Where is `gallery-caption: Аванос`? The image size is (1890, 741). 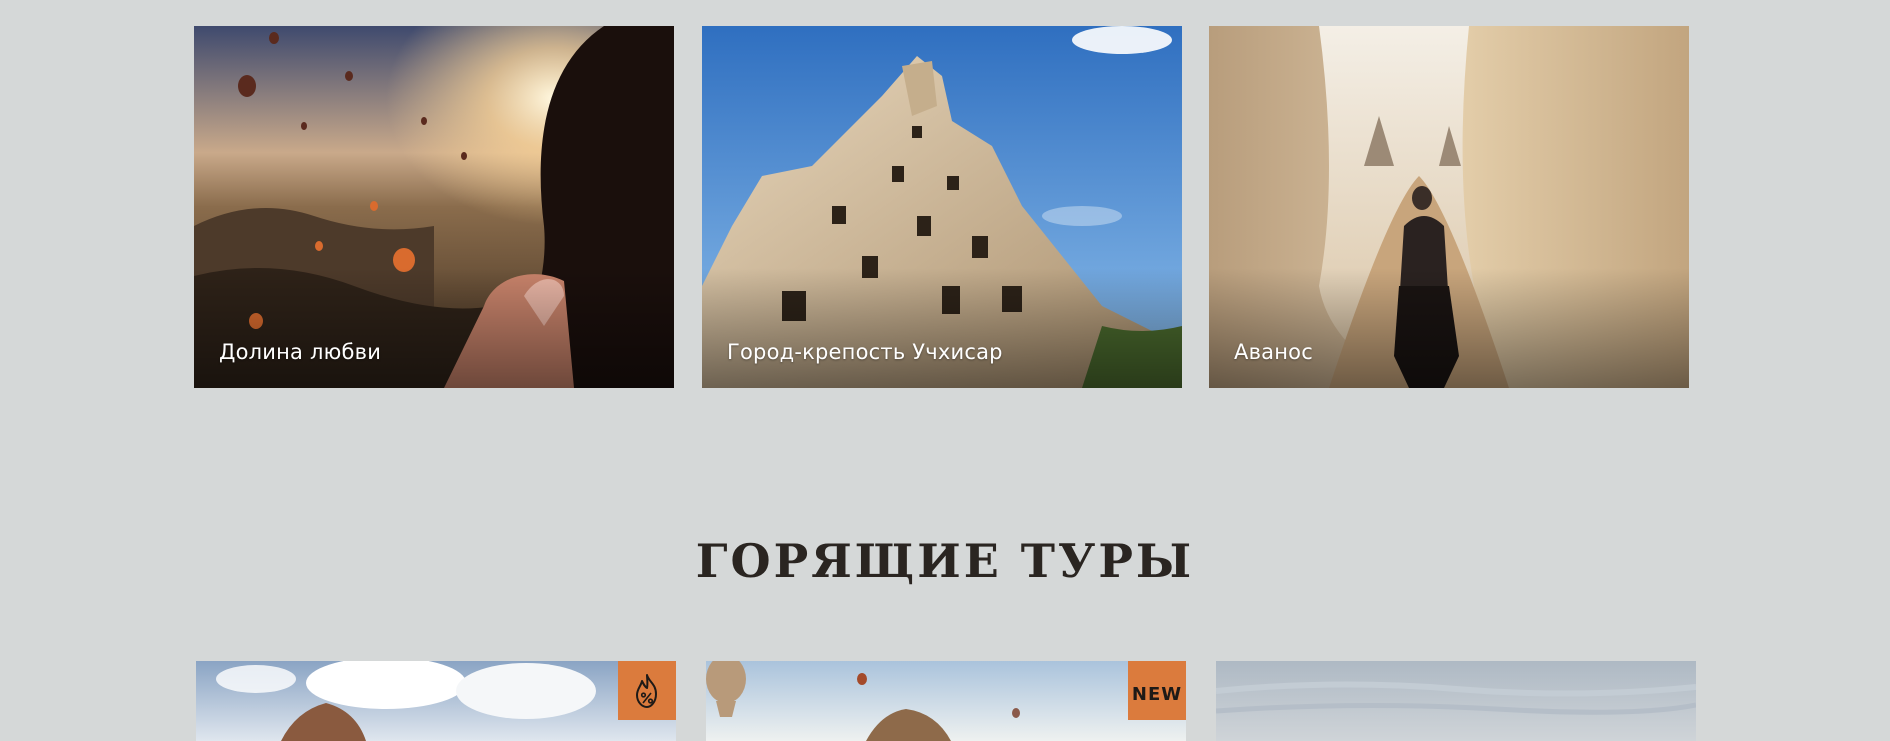 gallery-caption: Аванос is located at coordinates (1273, 352).